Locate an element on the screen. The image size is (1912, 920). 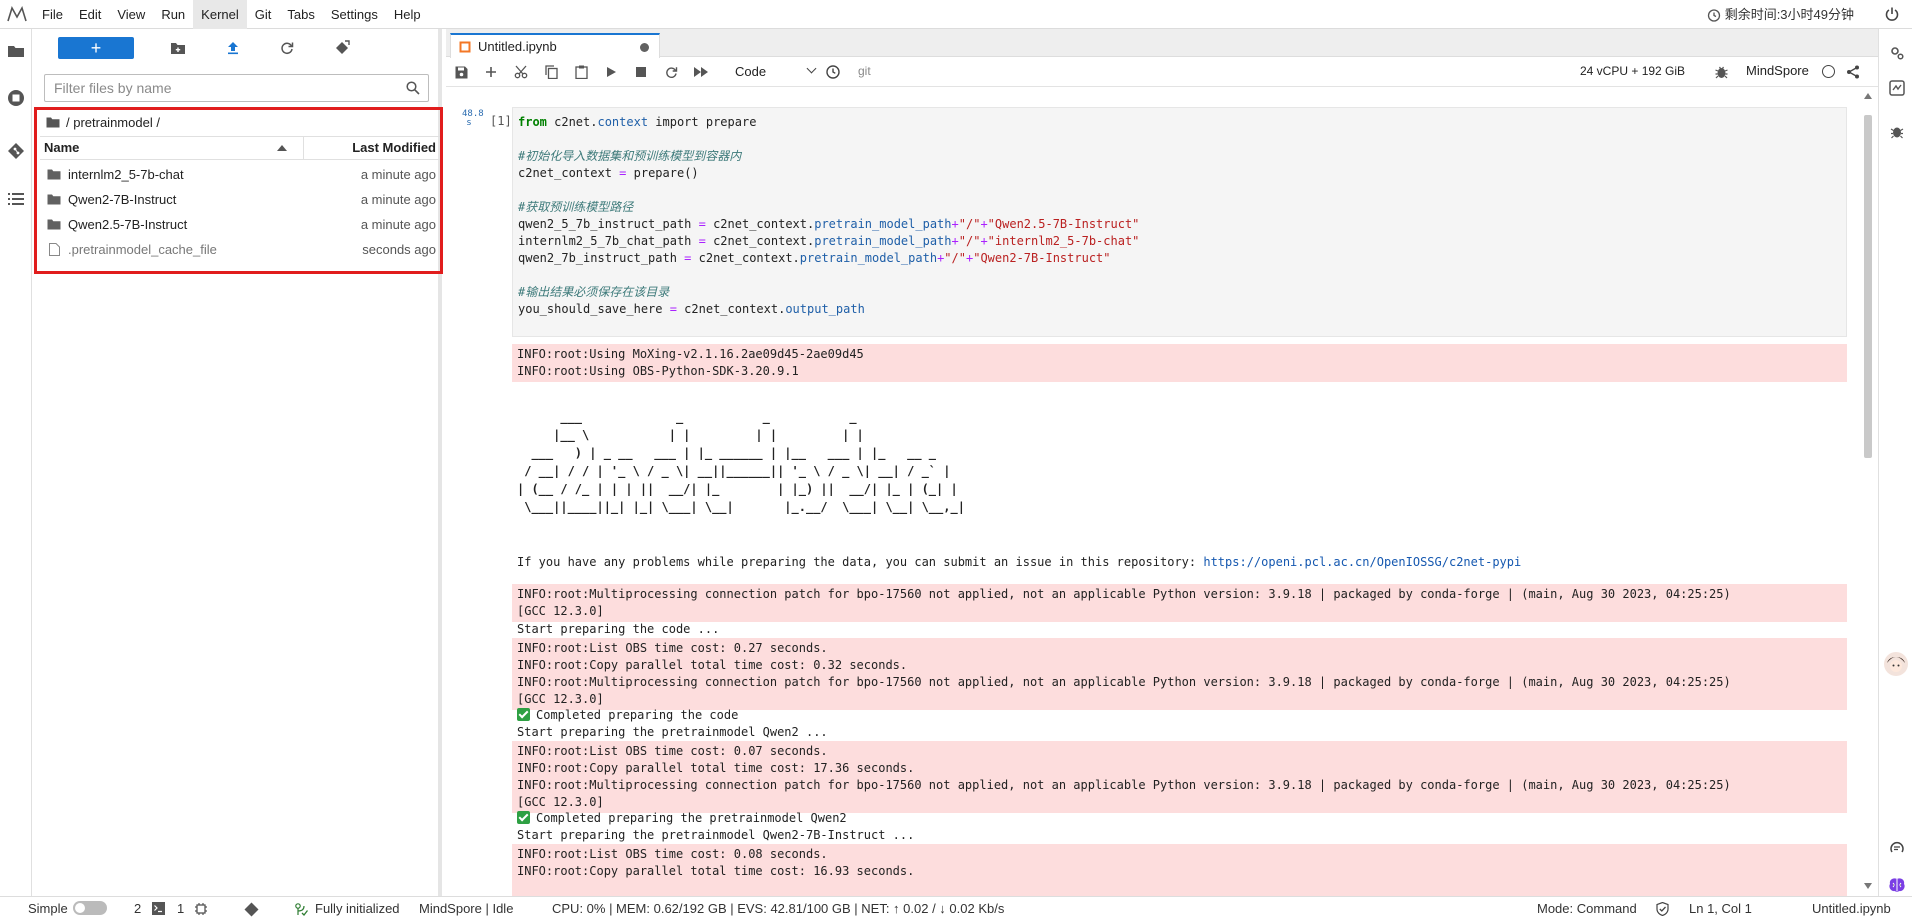
terminal-count: 2 is located at coordinates (137, 908).